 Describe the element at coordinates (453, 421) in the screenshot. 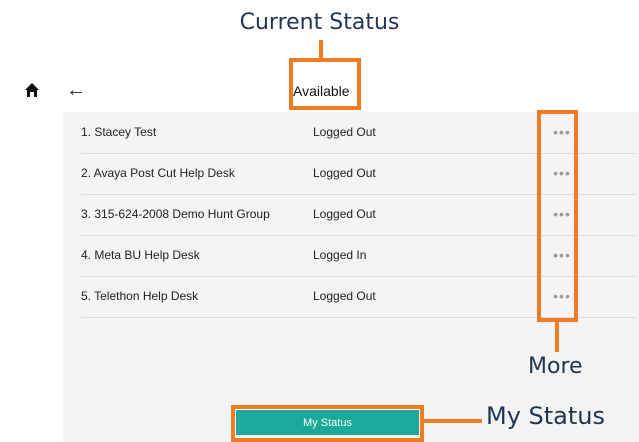

I see `my-status-connector` at that location.